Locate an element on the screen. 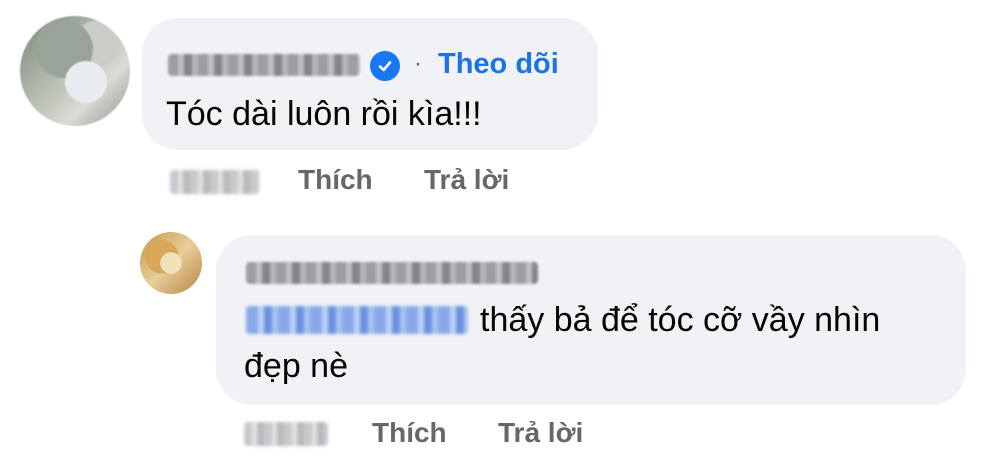 The height and width of the screenshot is (466, 1000). reply-like-button: Thích is located at coordinates (409, 433).